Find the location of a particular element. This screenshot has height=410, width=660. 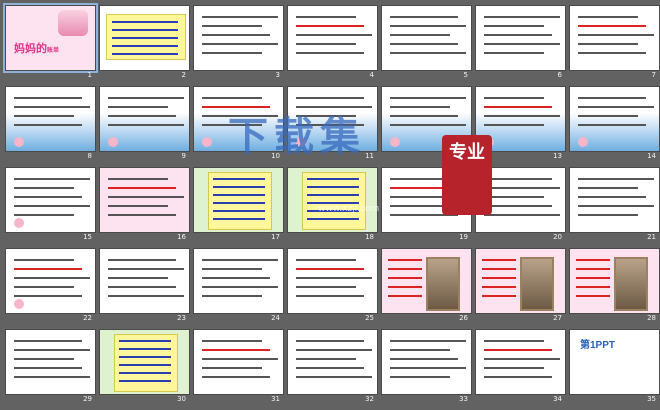

slide-number: 5 is located at coordinates (465, 75).